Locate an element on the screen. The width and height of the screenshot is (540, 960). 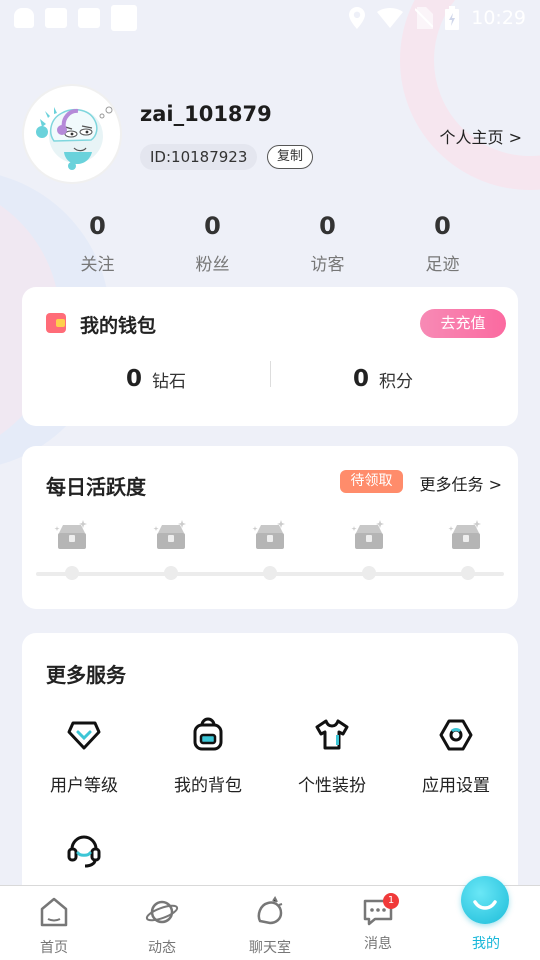
chest-row is located at coordinates (271, 536).